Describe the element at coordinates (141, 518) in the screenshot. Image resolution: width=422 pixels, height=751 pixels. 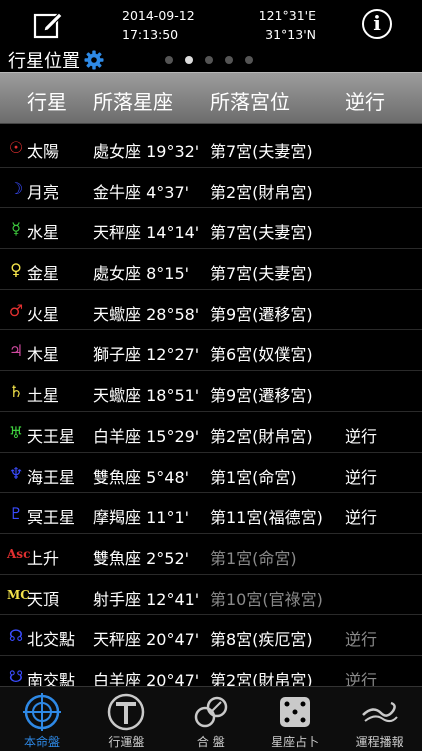
I see `zodiac-sign: 摩羯座 11°1'` at that location.